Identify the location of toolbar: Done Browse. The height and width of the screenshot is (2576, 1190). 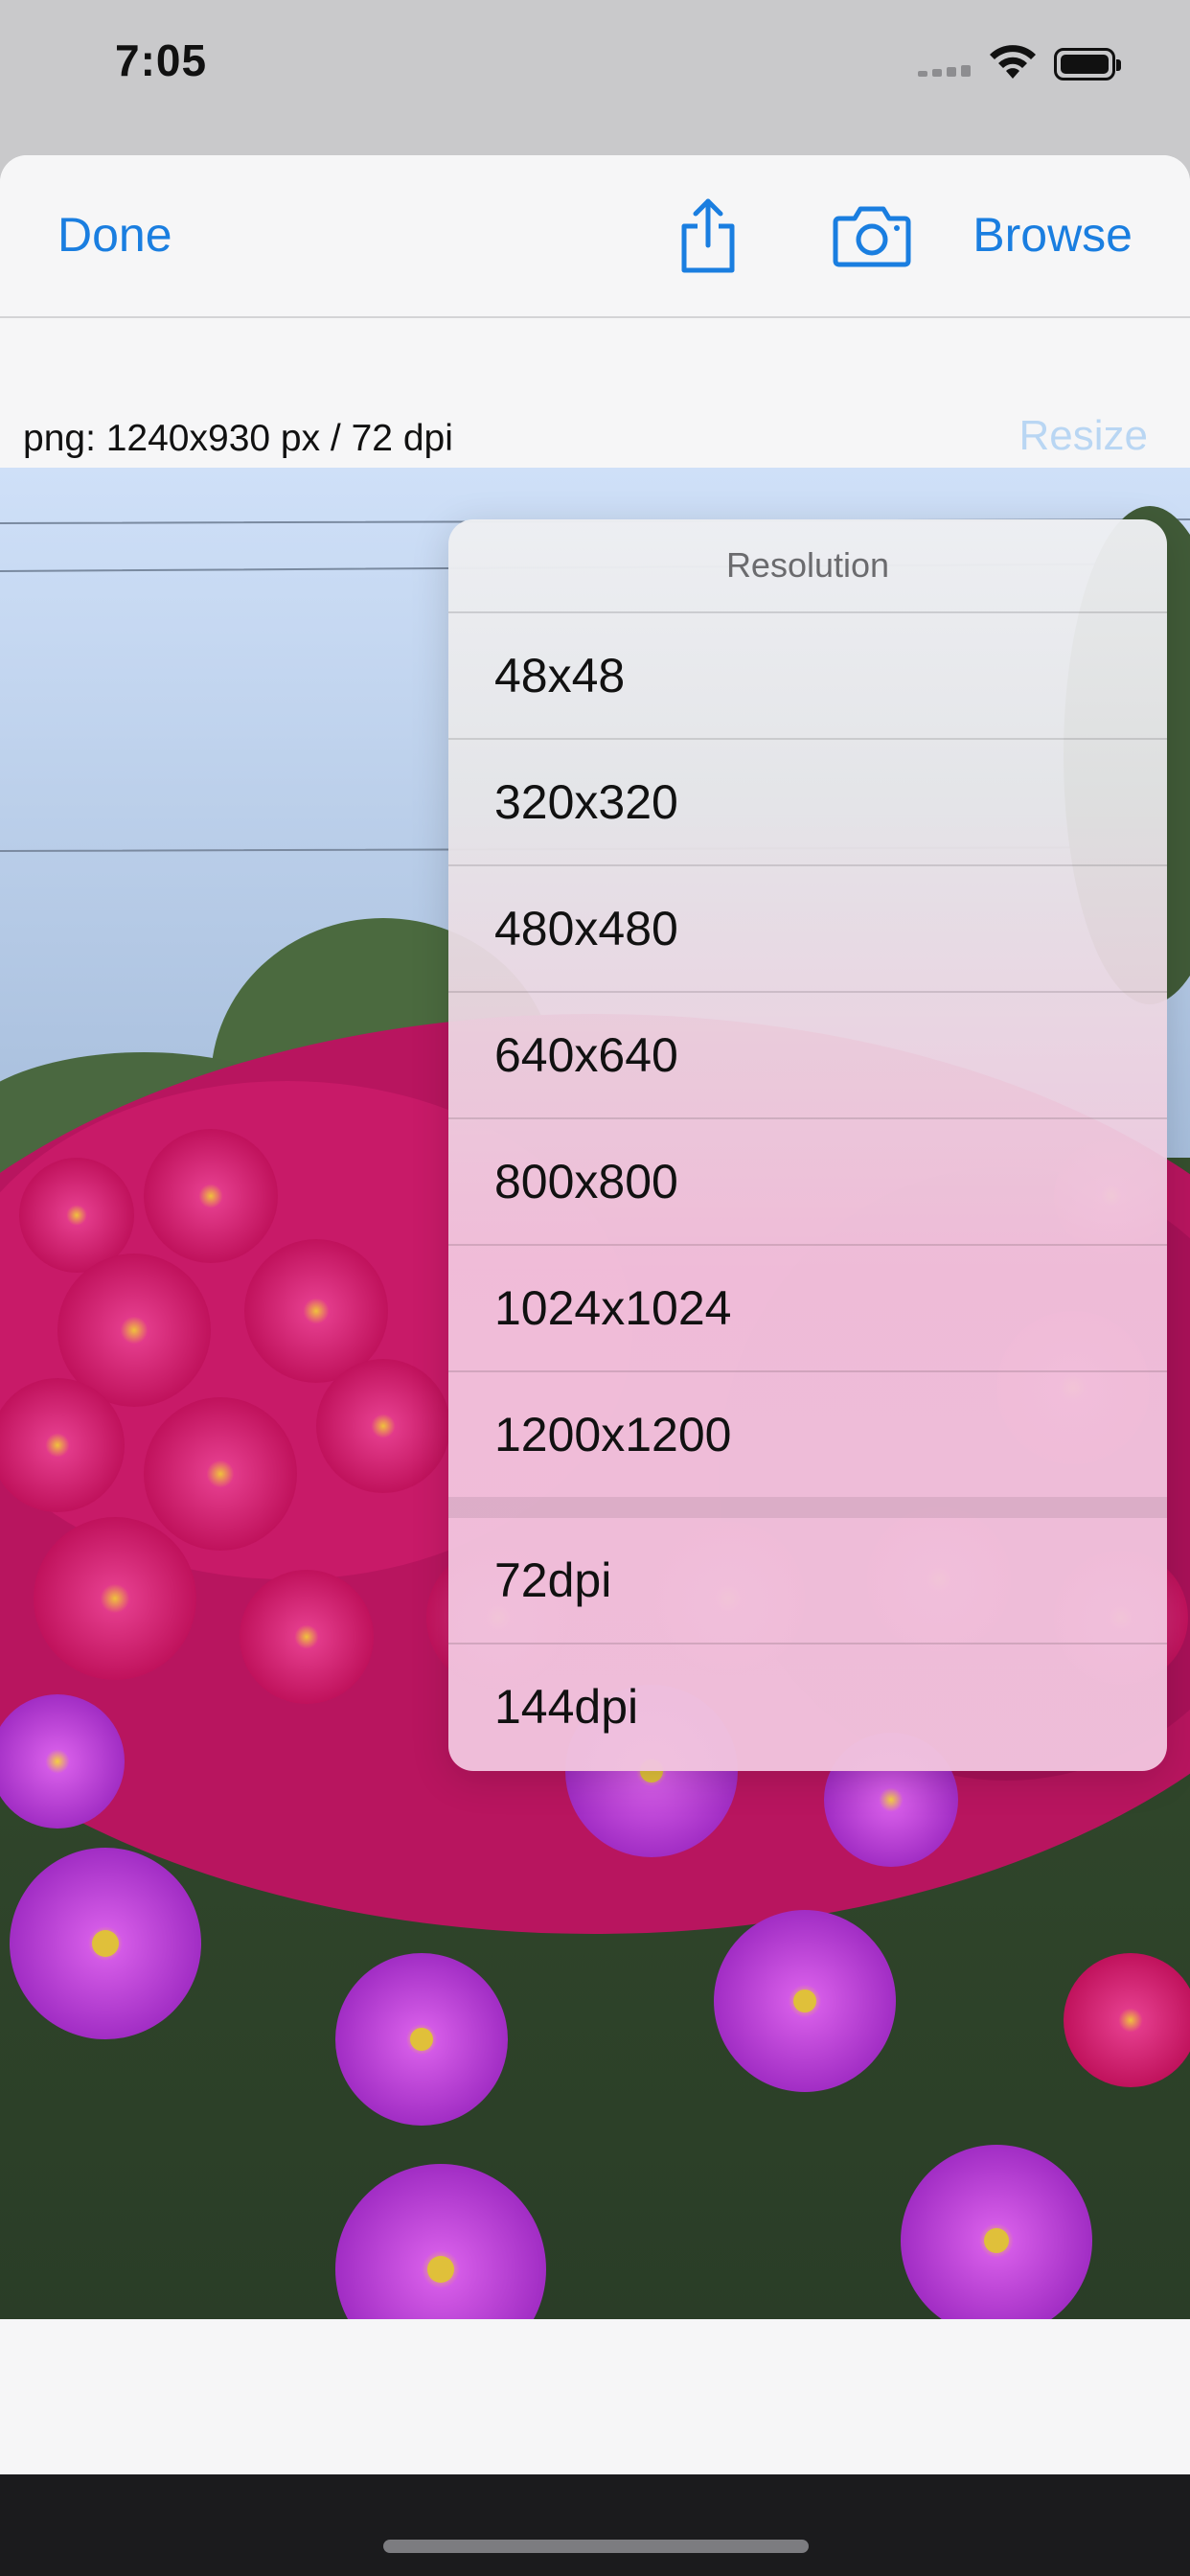
(595, 236).